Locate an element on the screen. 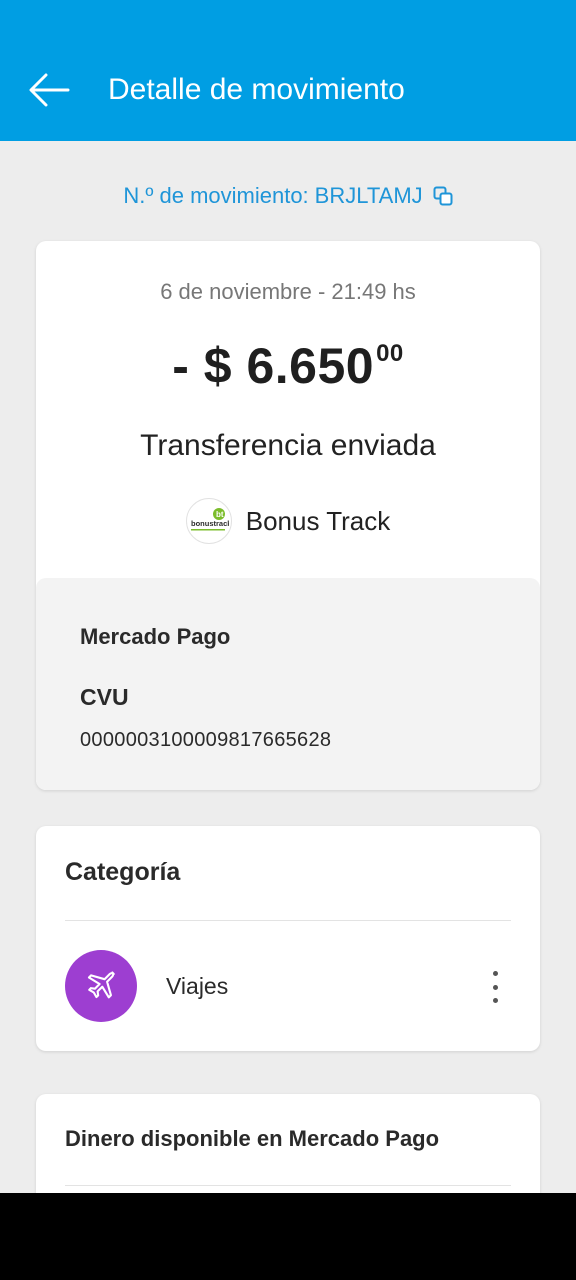 Image resolution: width=576 pixels, height=1280 pixels. movement-date: 6 de noviembre - 21:49 hs is located at coordinates (288, 291).